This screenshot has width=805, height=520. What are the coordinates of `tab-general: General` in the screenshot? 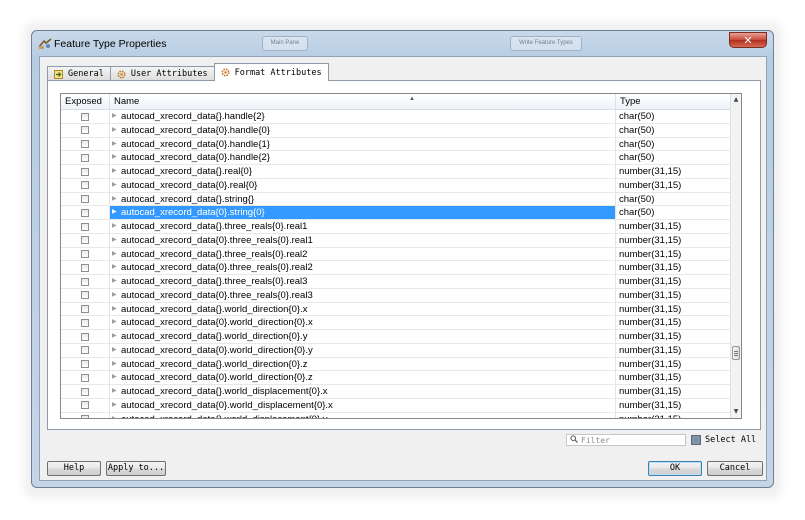 It's located at (79, 73).